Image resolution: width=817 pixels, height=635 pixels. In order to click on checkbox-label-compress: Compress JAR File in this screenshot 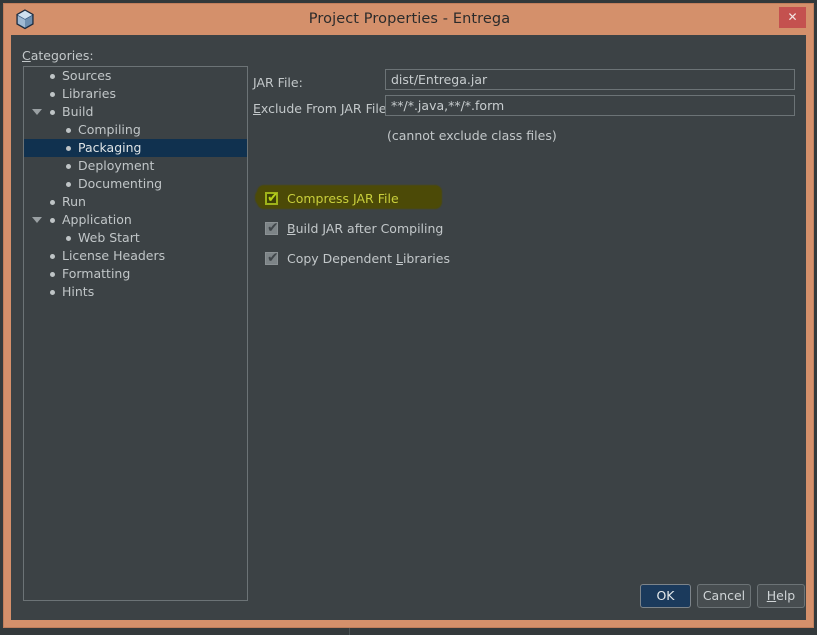, I will do `click(343, 198)`.